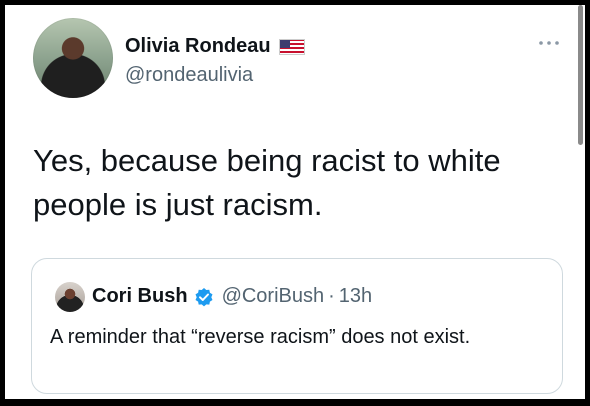 Image resolution: width=590 pixels, height=406 pixels. I want to click on verified-badge-icon, so click(204, 296).